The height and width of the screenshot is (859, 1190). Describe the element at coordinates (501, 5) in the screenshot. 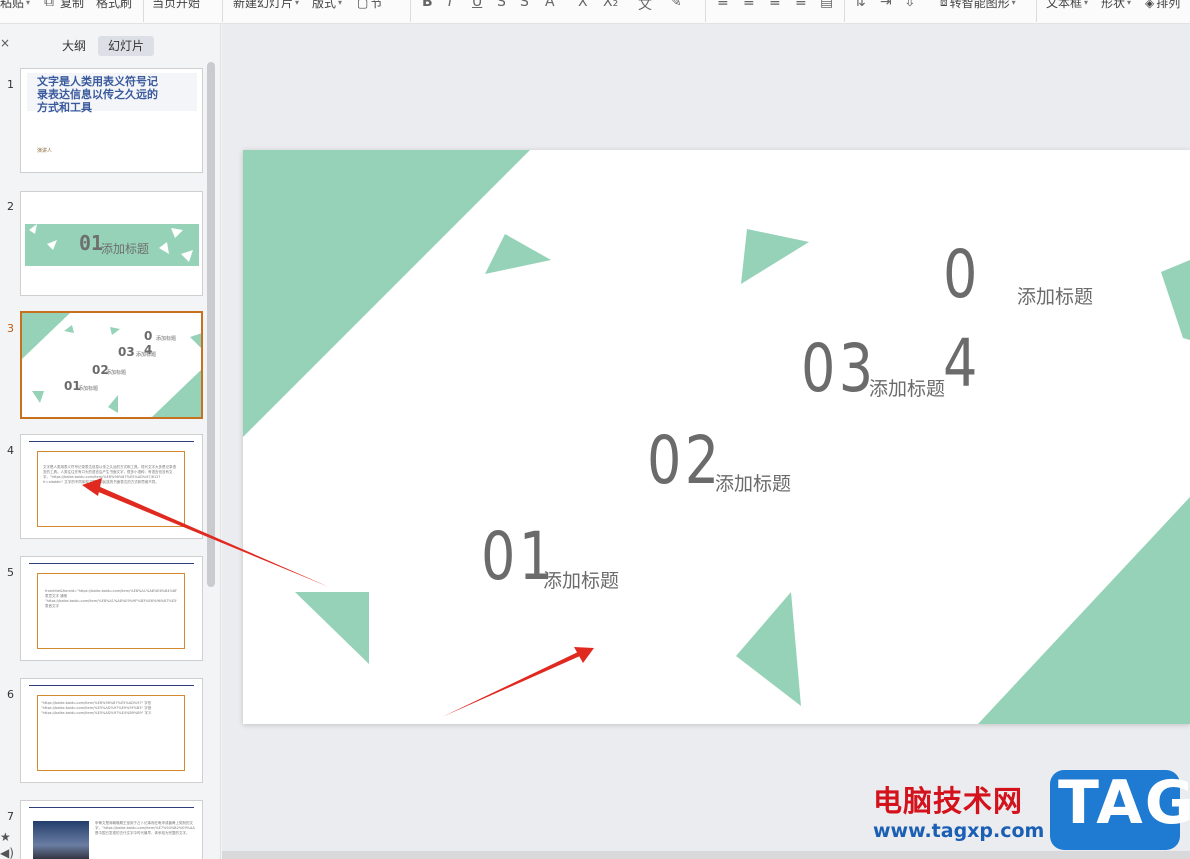

I see `strikethrough-icon: S` at that location.